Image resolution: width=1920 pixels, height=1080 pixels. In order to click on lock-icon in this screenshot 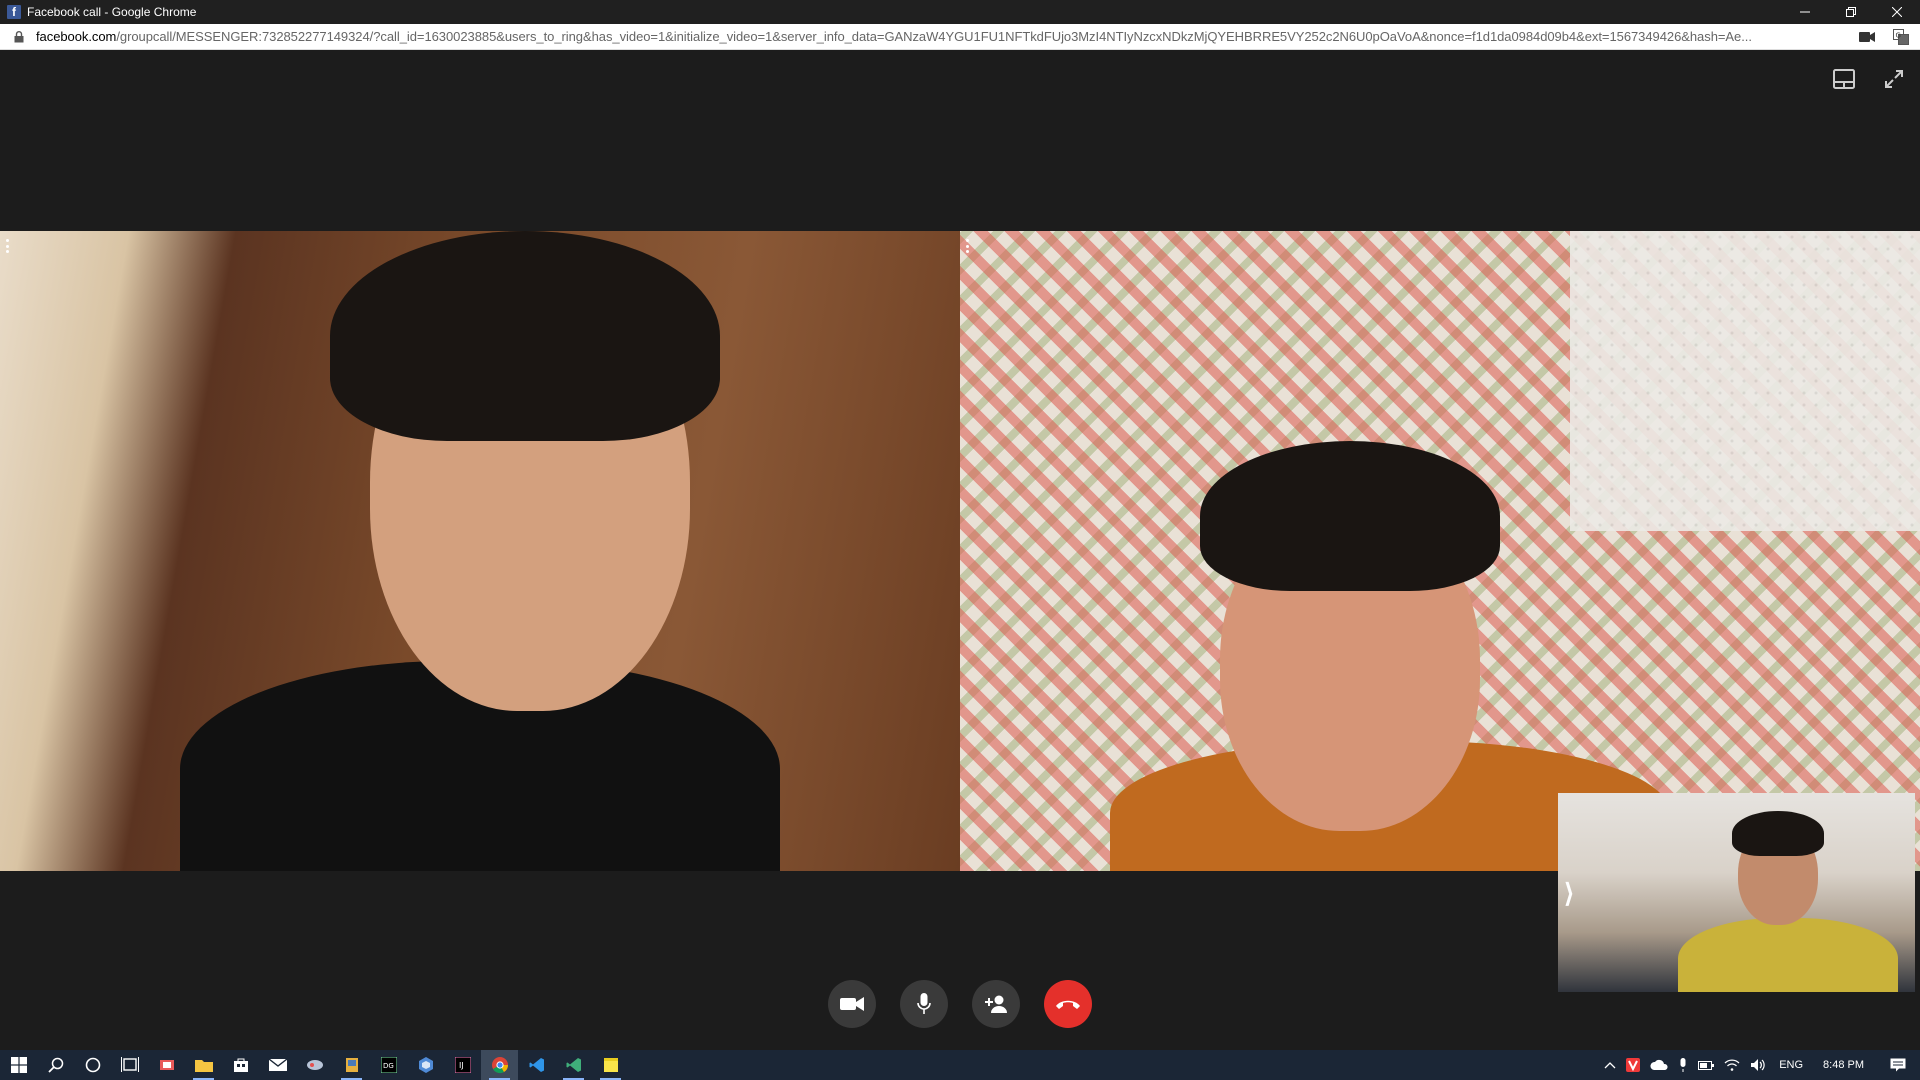, I will do `click(19, 37)`.